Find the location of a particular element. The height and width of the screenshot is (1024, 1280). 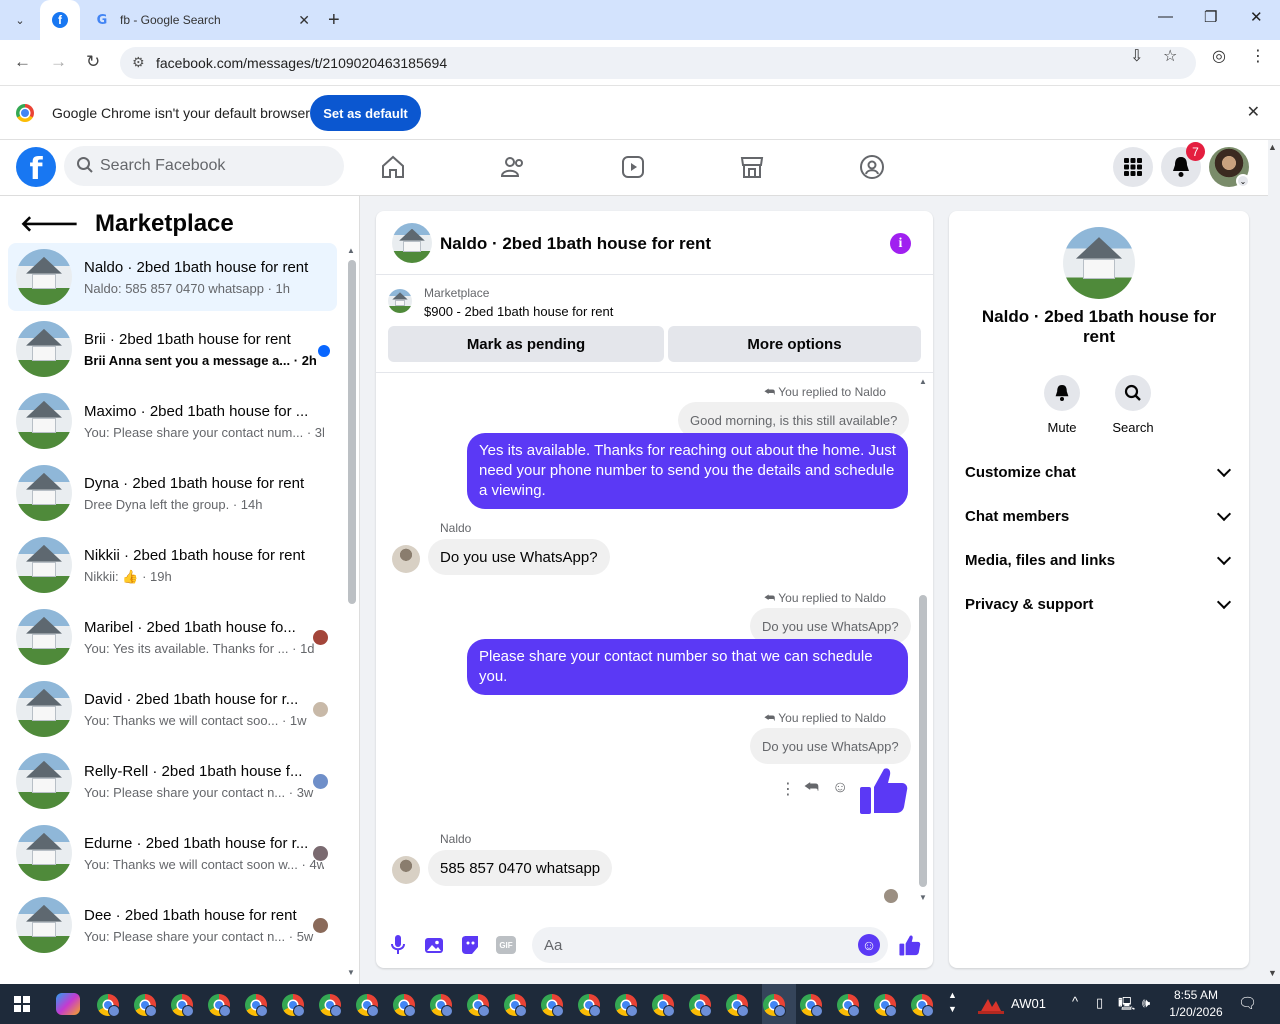

new-tab-button: + is located at coordinates (334, 20).